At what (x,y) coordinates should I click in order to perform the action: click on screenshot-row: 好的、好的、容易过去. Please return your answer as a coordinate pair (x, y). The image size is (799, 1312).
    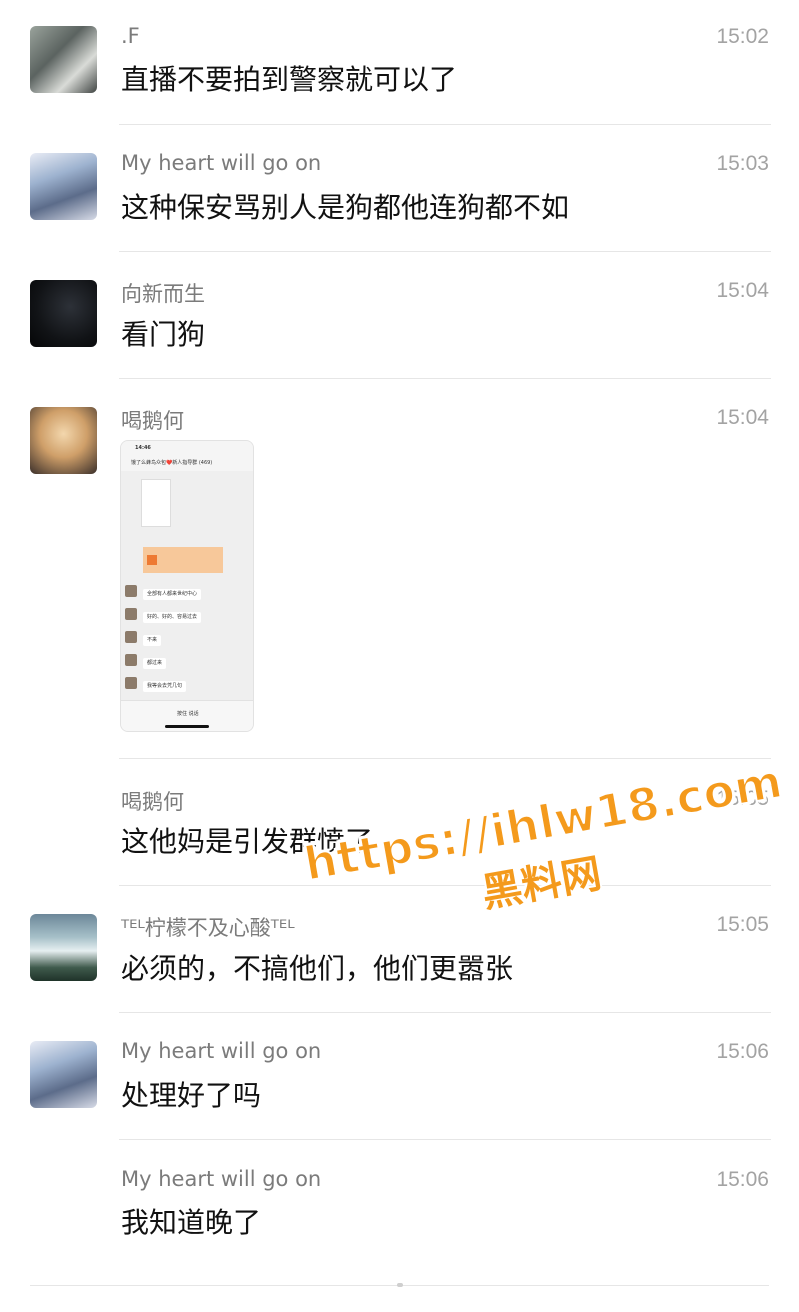
    Looking at the image, I should click on (187, 617).